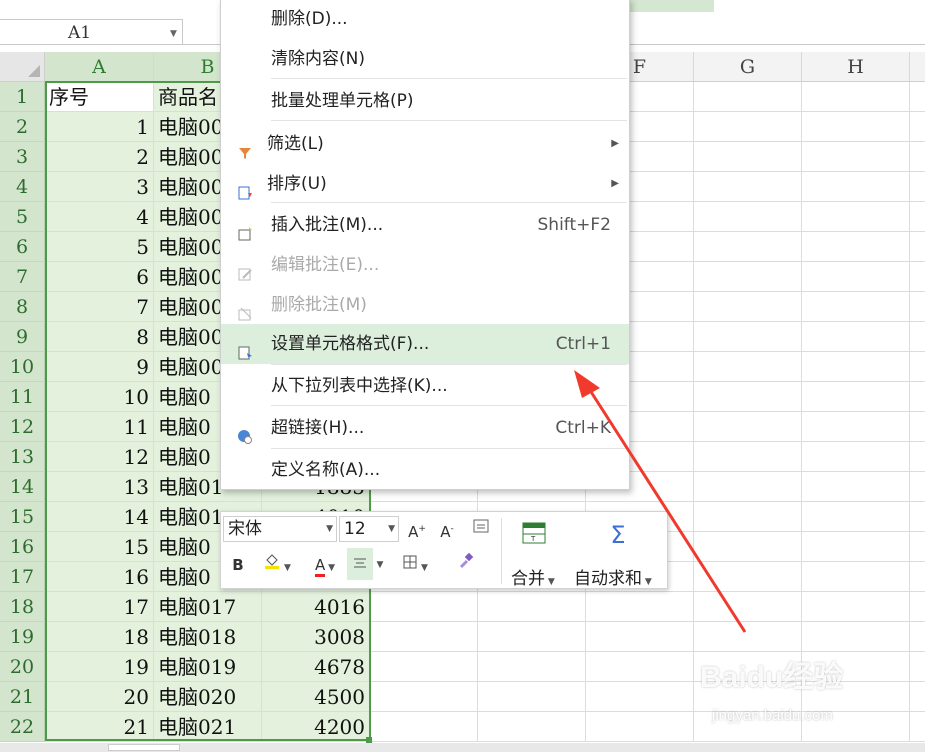  Describe the element at coordinates (22, 667) in the screenshot. I see `row-header: 20` at that location.